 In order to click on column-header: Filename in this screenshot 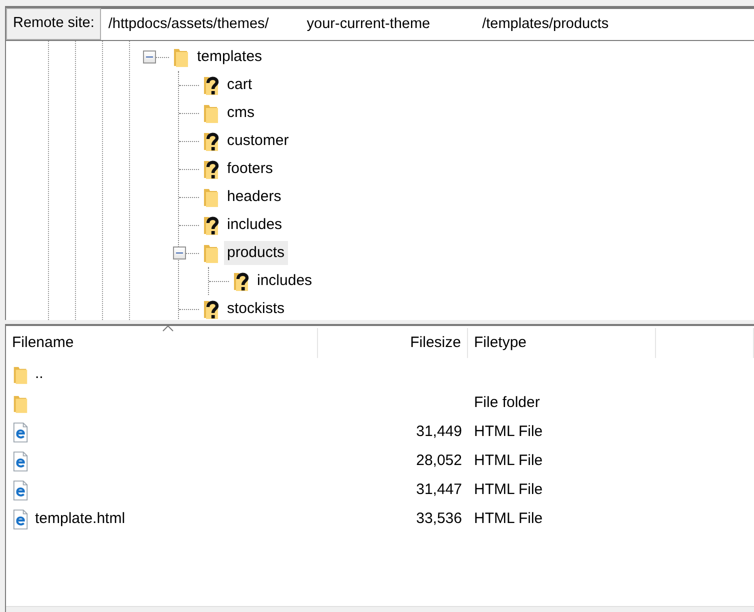, I will do `click(162, 343)`.